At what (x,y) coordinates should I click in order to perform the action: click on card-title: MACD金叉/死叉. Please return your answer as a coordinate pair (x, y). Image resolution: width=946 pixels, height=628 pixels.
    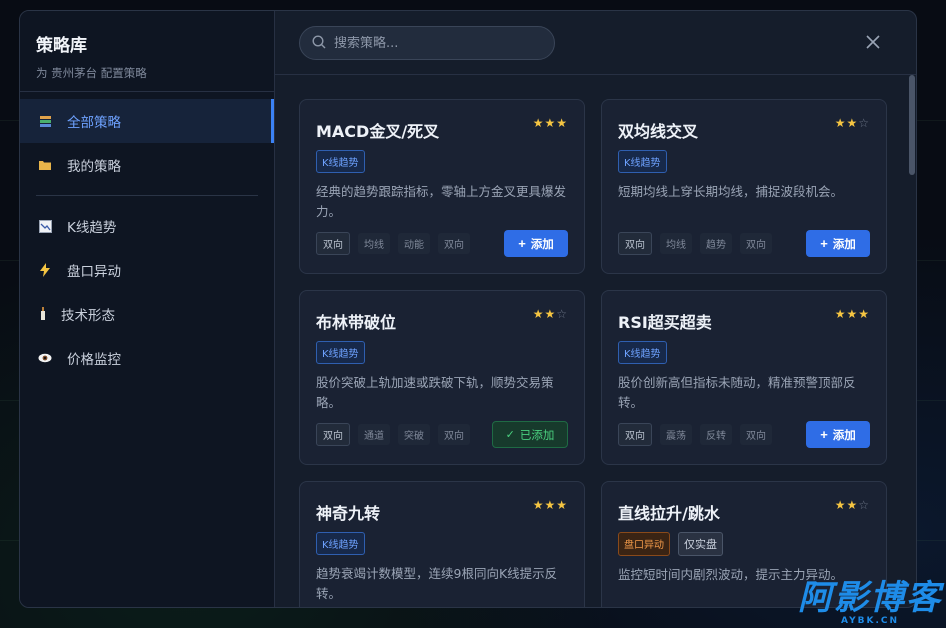
    Looking at the image, I should click on (378, 131).